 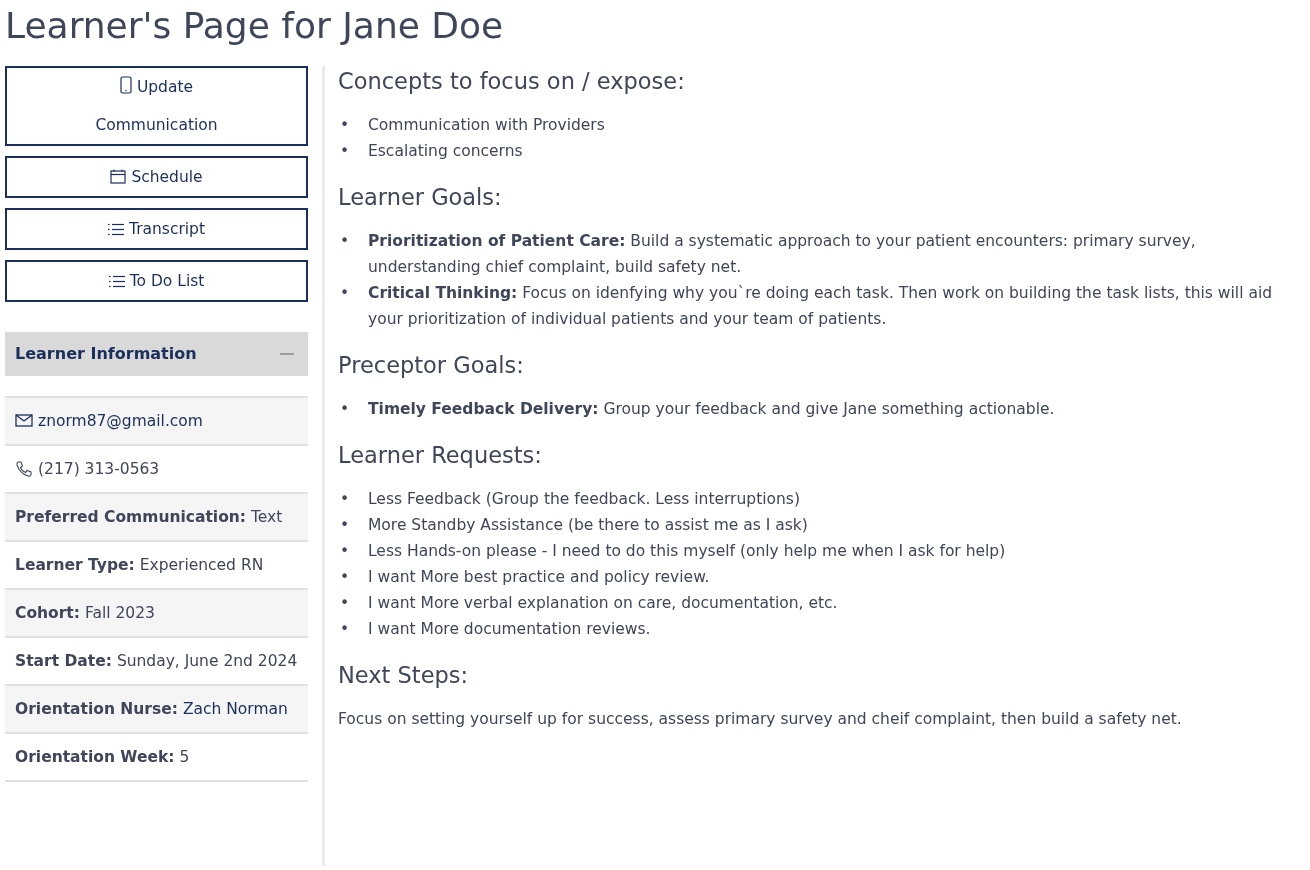 What do you see at coordinates (156, 176) in the screenshot?
I see `action-button: Schedule` at bounding box center [156, 176].